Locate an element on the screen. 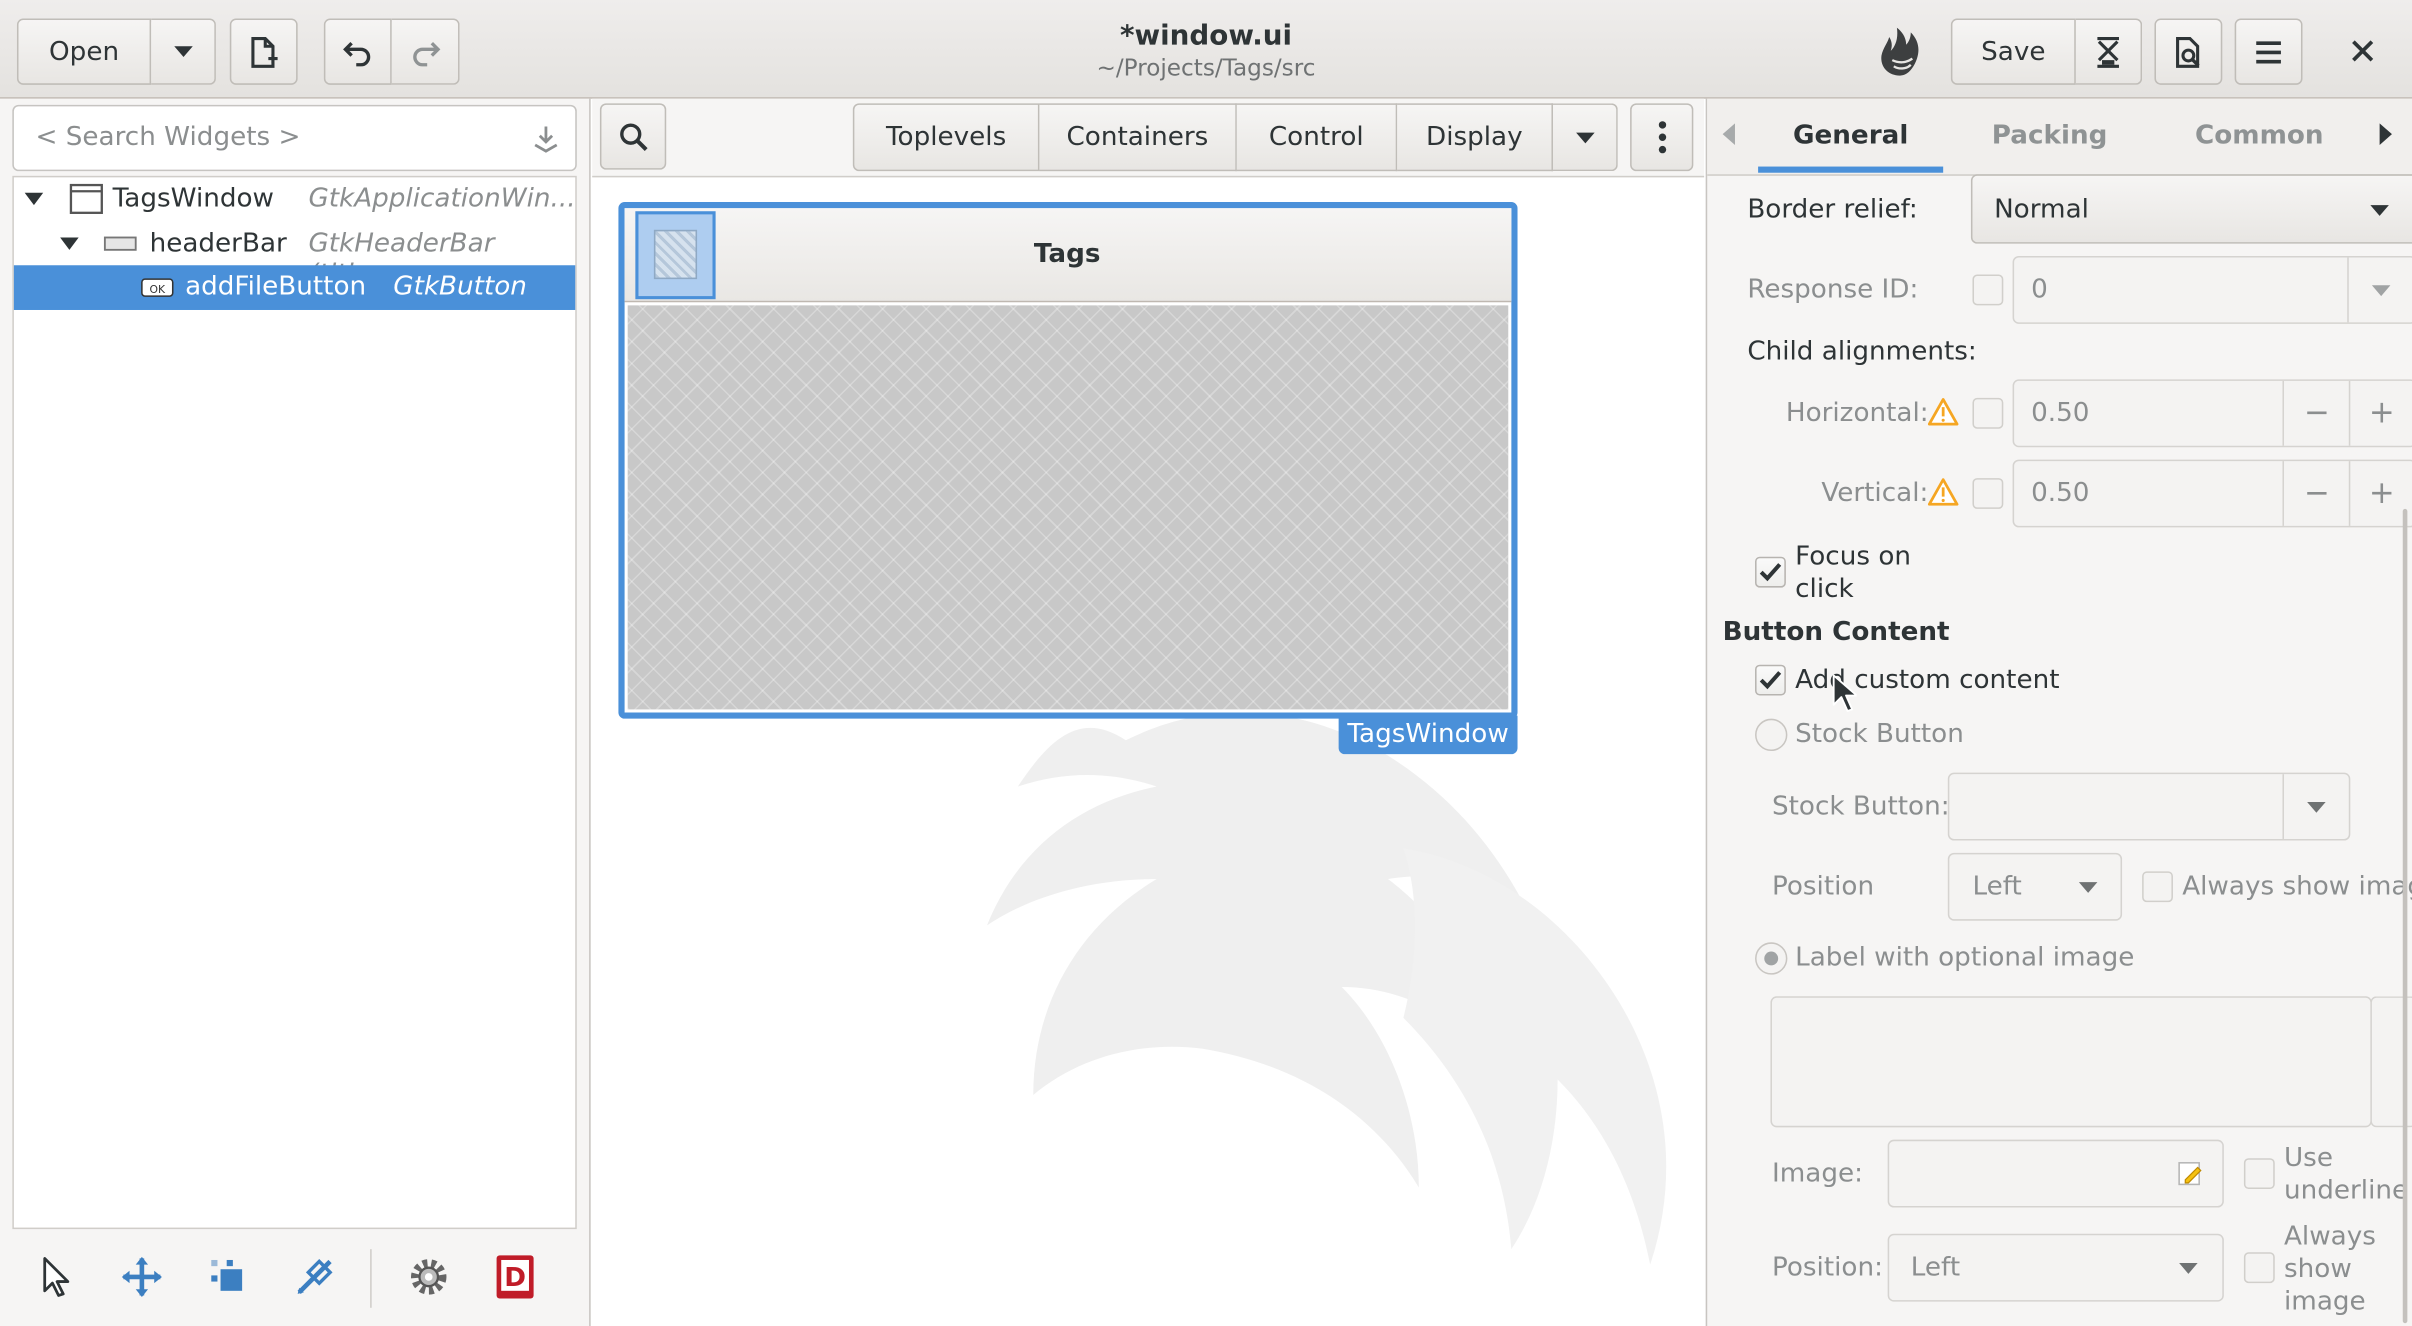 Image resolution: width=2412 pixels, height=1326 pixels. preview-content-placeholder is located at coordinates (1068, 507).